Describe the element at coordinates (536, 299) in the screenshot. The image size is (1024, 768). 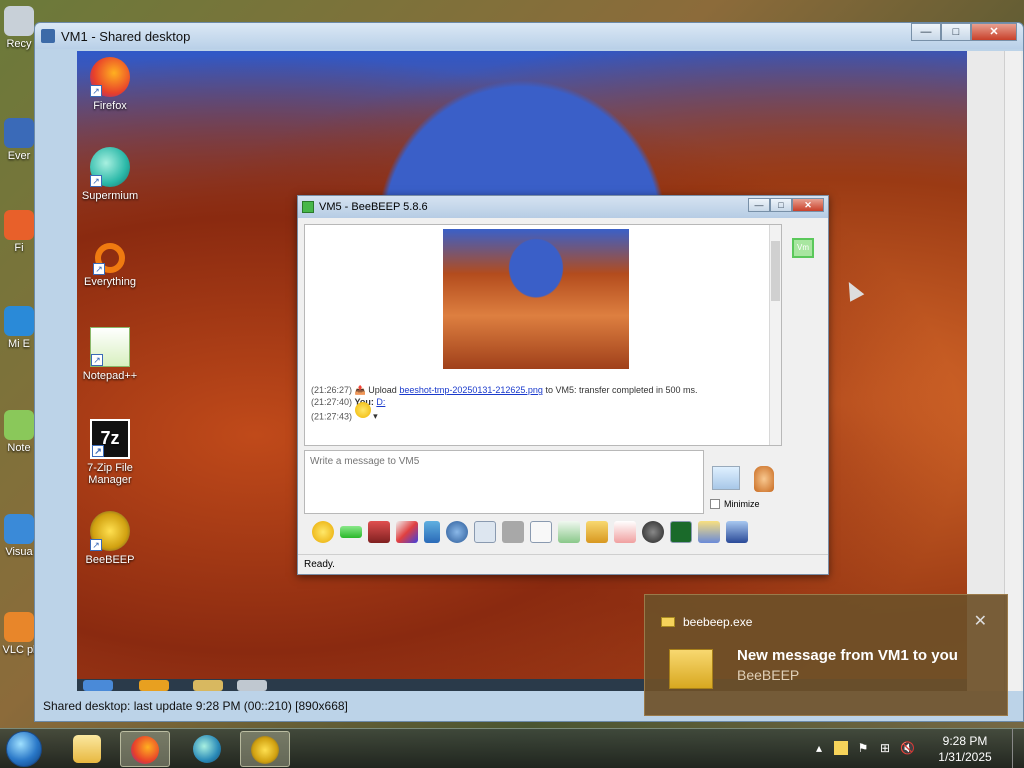
I see `screenshot-thumbnail` at that location.